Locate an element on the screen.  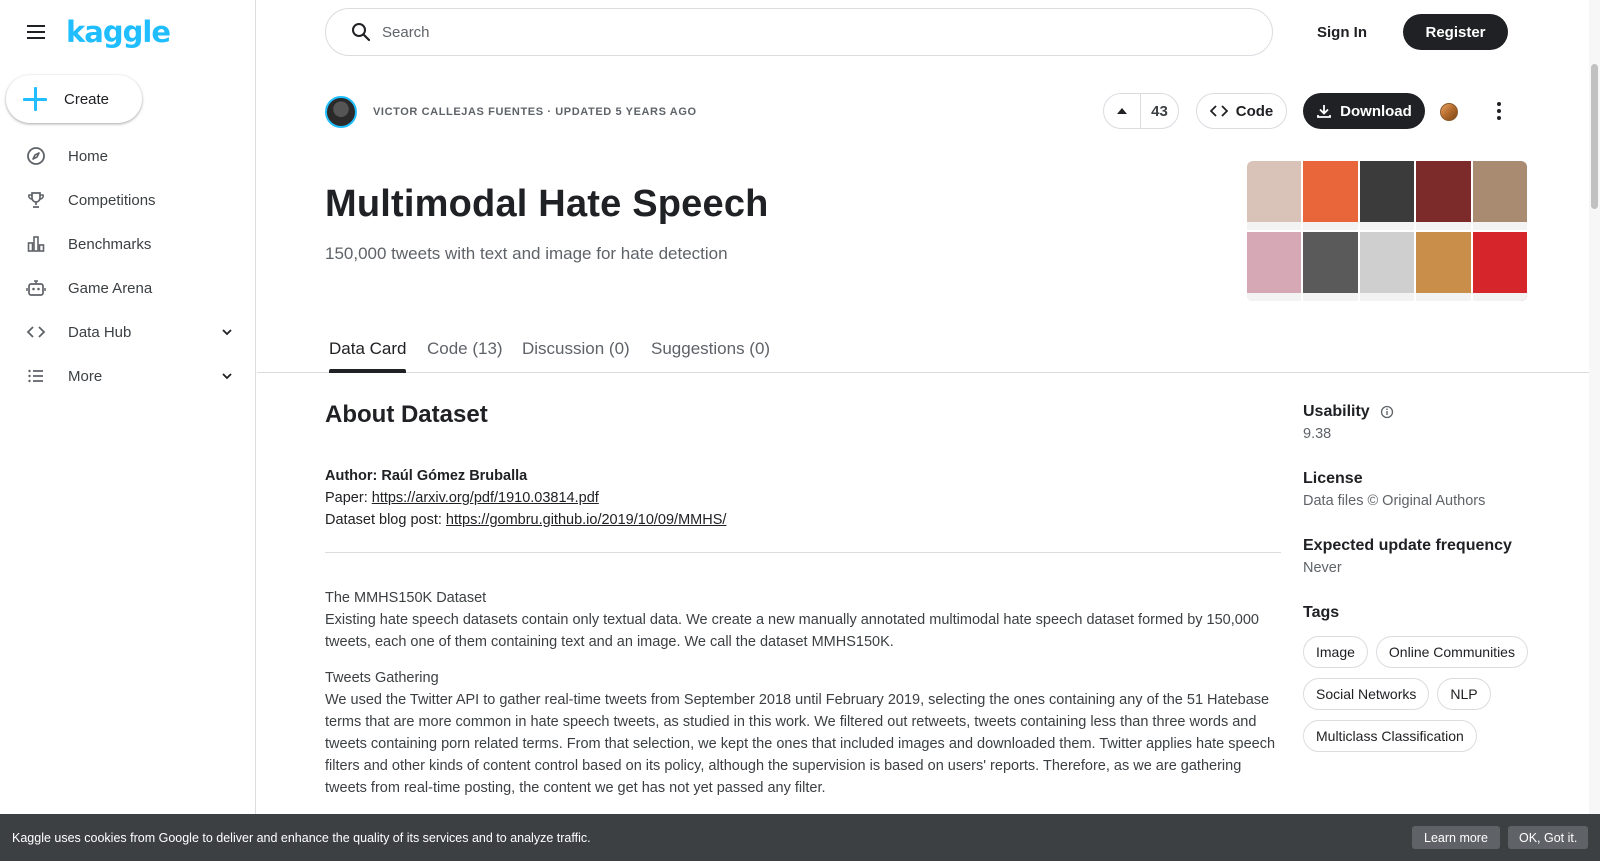
avatar is located at coordinates (341, 112).